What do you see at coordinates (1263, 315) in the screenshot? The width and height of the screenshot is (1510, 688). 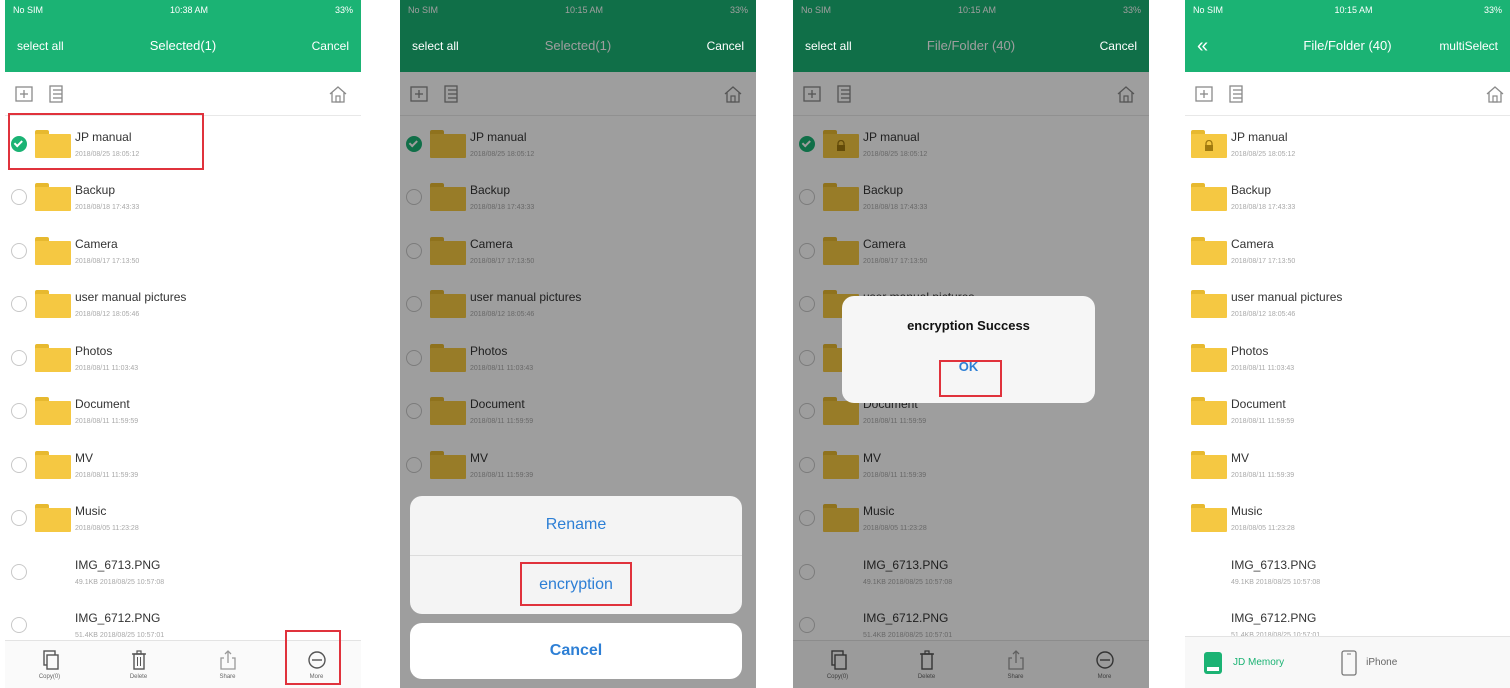 I see `item-date: 2018/08/12 18:05:46` at bounding box center [1263, 315].